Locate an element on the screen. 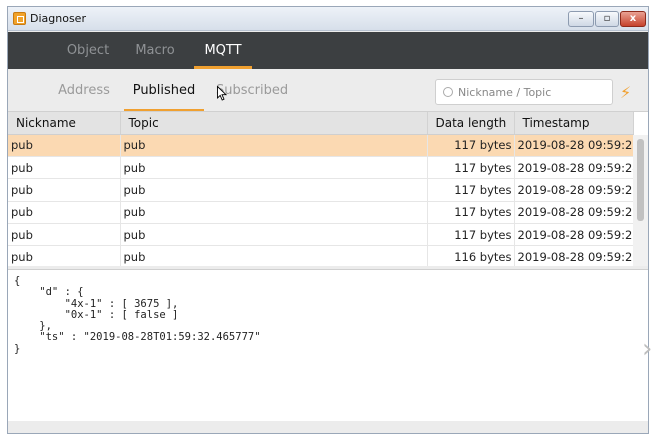 This screenshot has width=656, height=434. broom-icon: ⚡ is located at coordinates (625, 92).